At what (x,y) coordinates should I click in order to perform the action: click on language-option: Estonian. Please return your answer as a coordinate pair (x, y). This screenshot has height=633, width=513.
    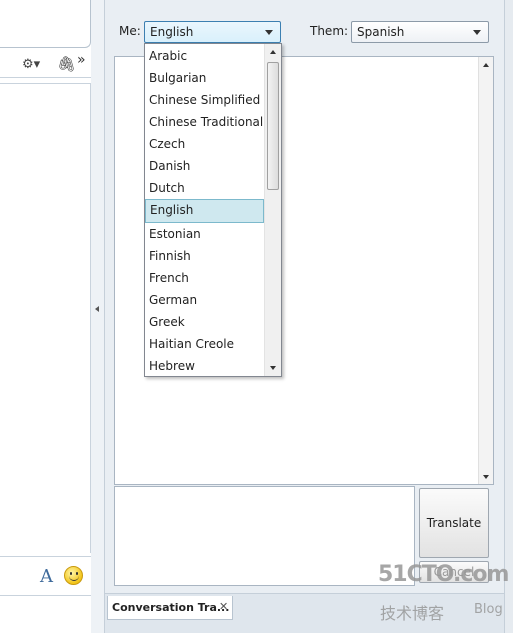
    Looking at the image, I should click on (204, 234).